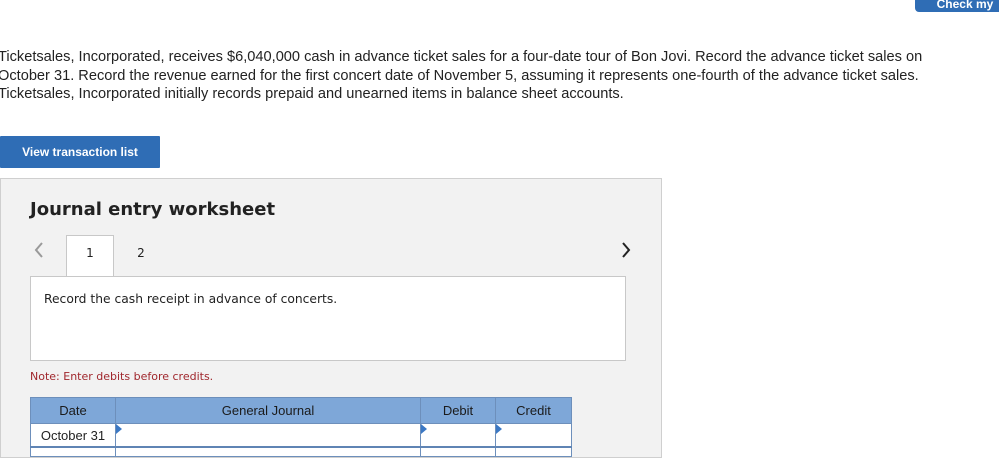 The image size is (999, 458). I want to click on column-header-credit: Credit, so click(533, 410).